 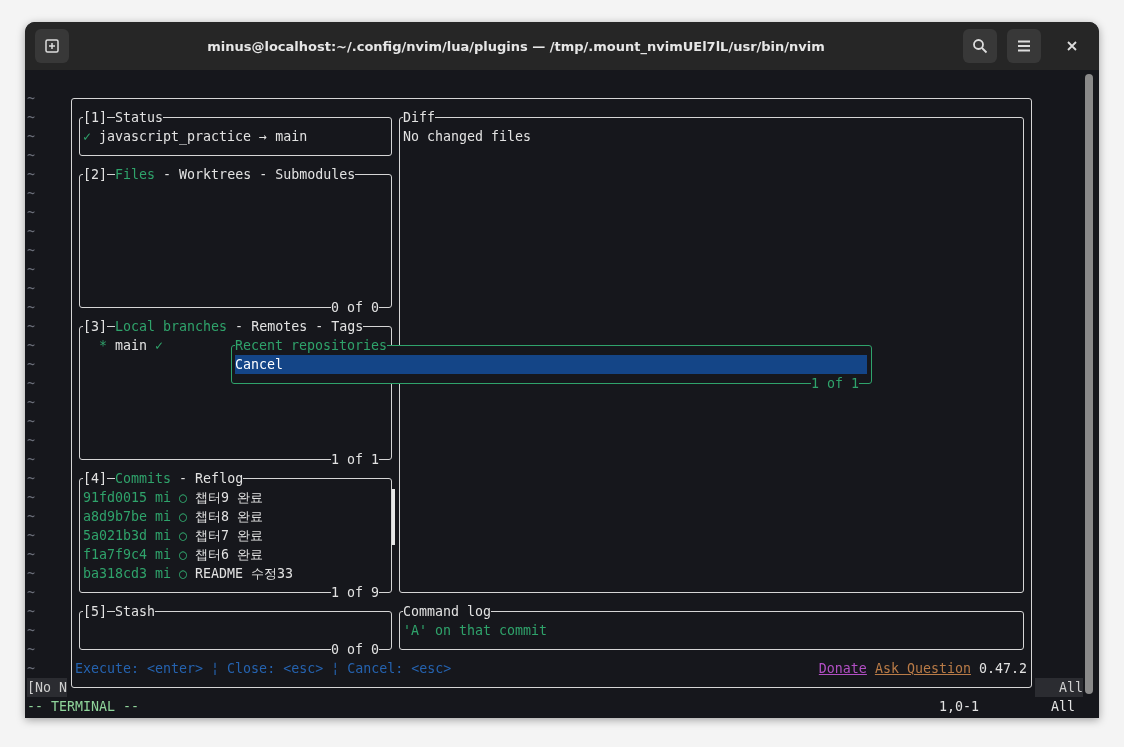 I want to click on branch-name: main, so click(x=131, y=345).